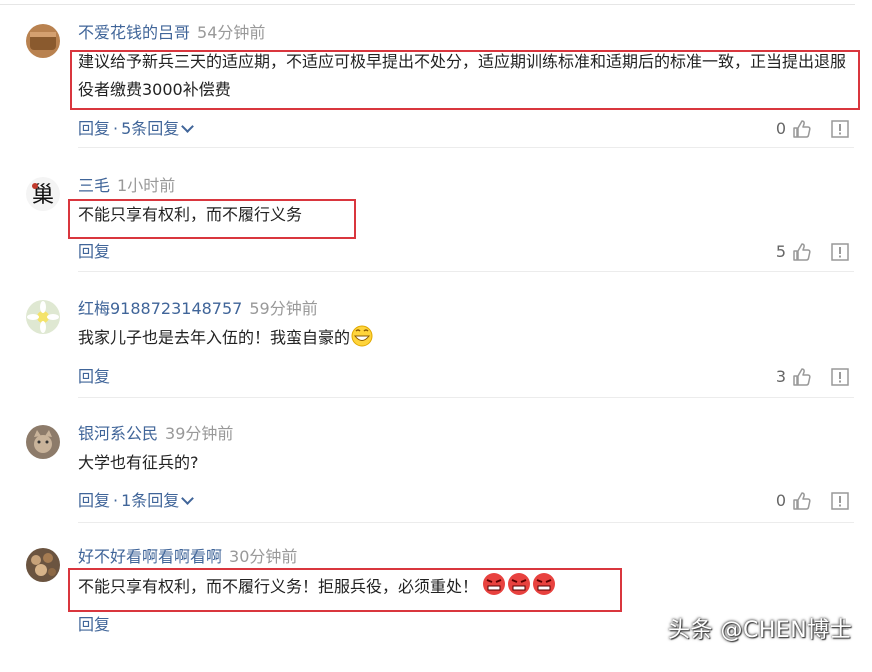 The image size is (872, 672). I want to click on comment-meta: 银河系公民 39分钟前, so click(155, 434).